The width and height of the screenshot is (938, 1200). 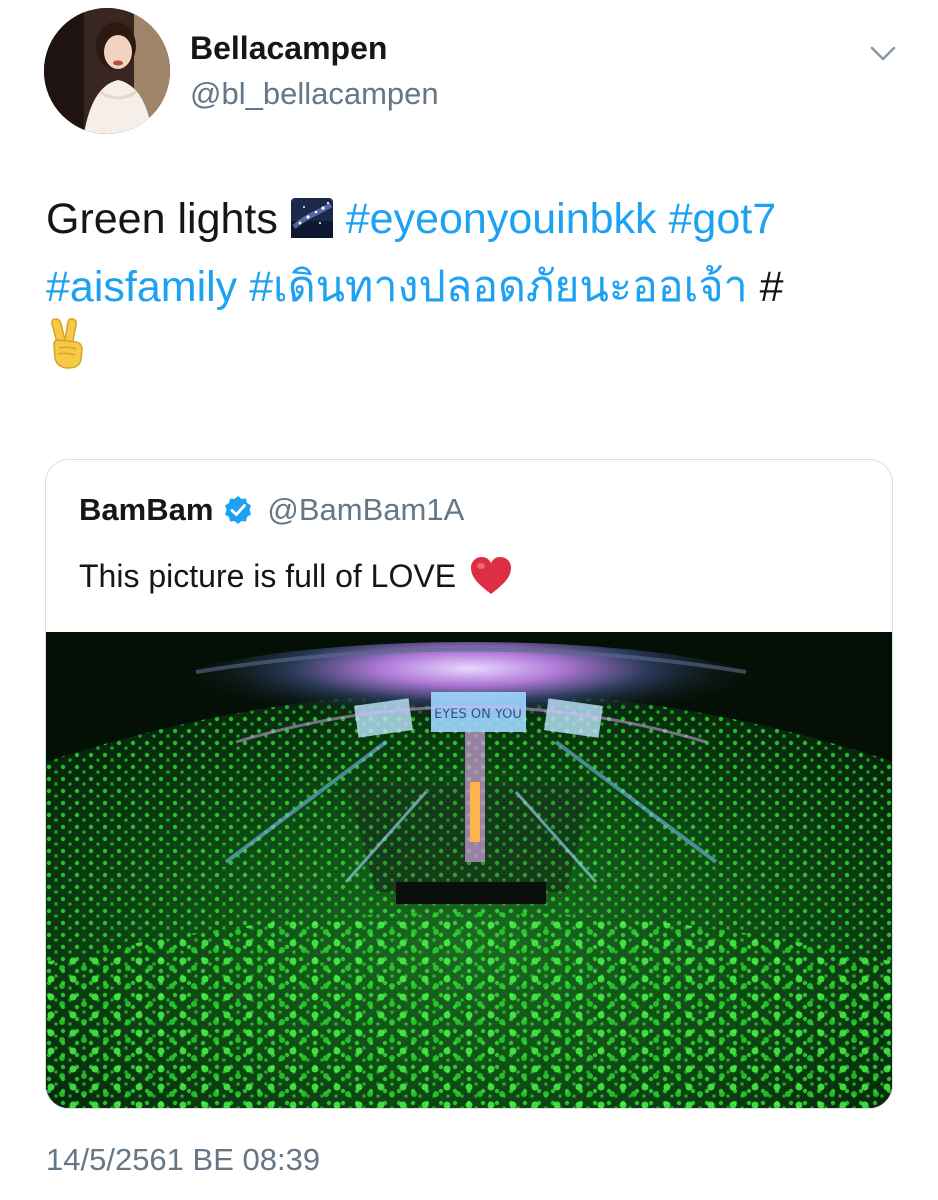 I want to click on quoted-tweet-text-body: This picture is full of LOVE, so click(x=268, y=575).